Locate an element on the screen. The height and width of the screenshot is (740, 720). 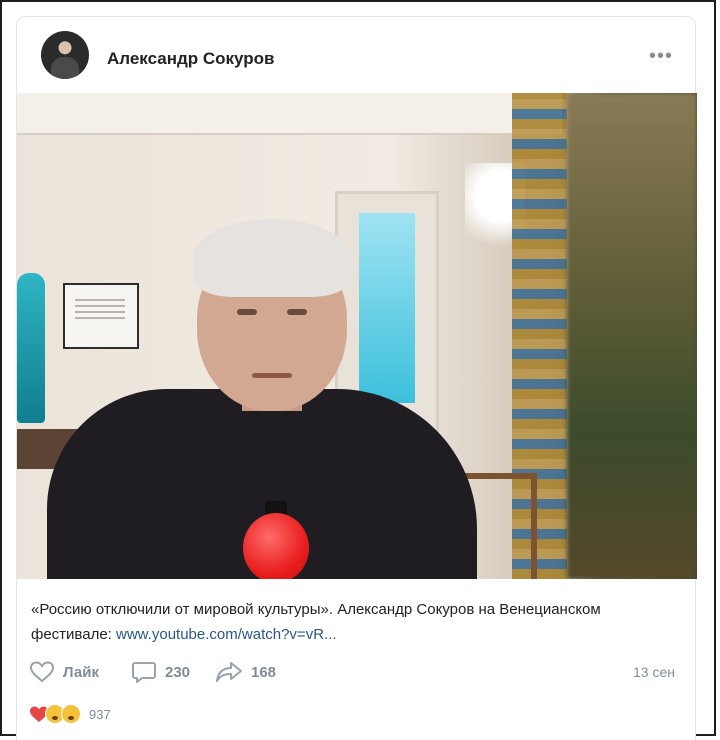
comment-icon is located at coordinates (144, 672).